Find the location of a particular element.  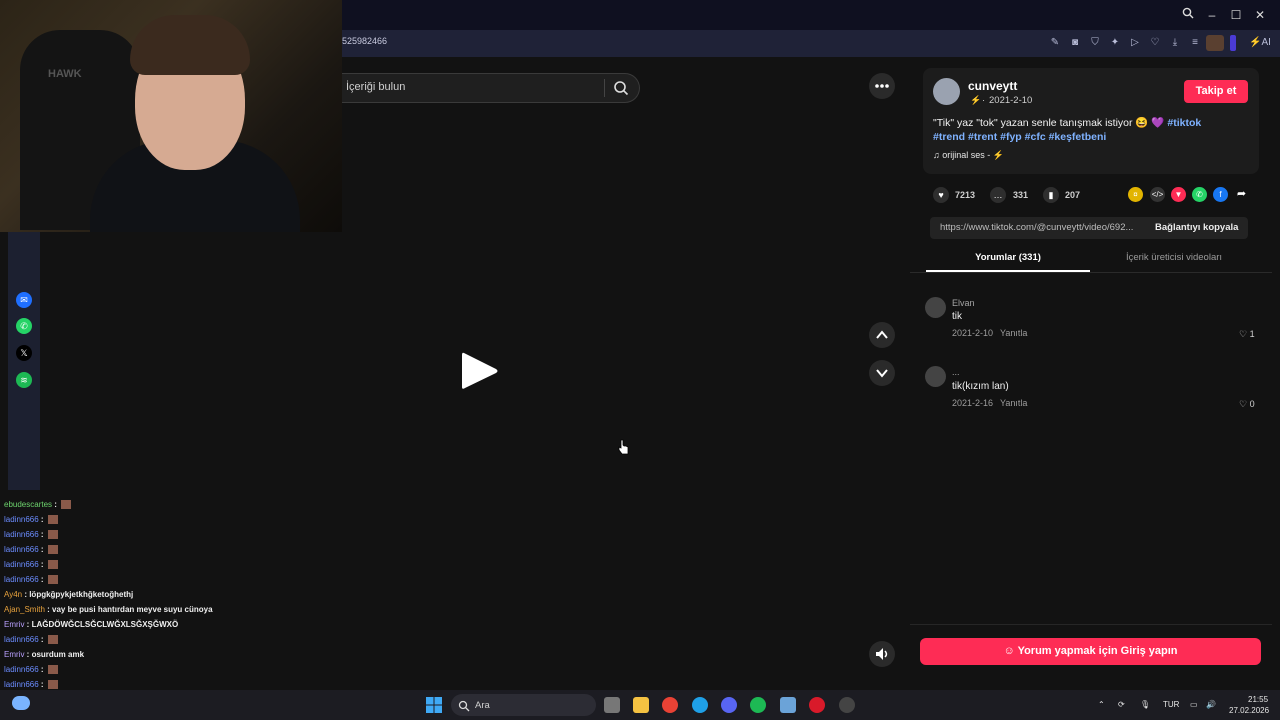

comment-like: ♡ 0 is located at coordinates (1247, 404).